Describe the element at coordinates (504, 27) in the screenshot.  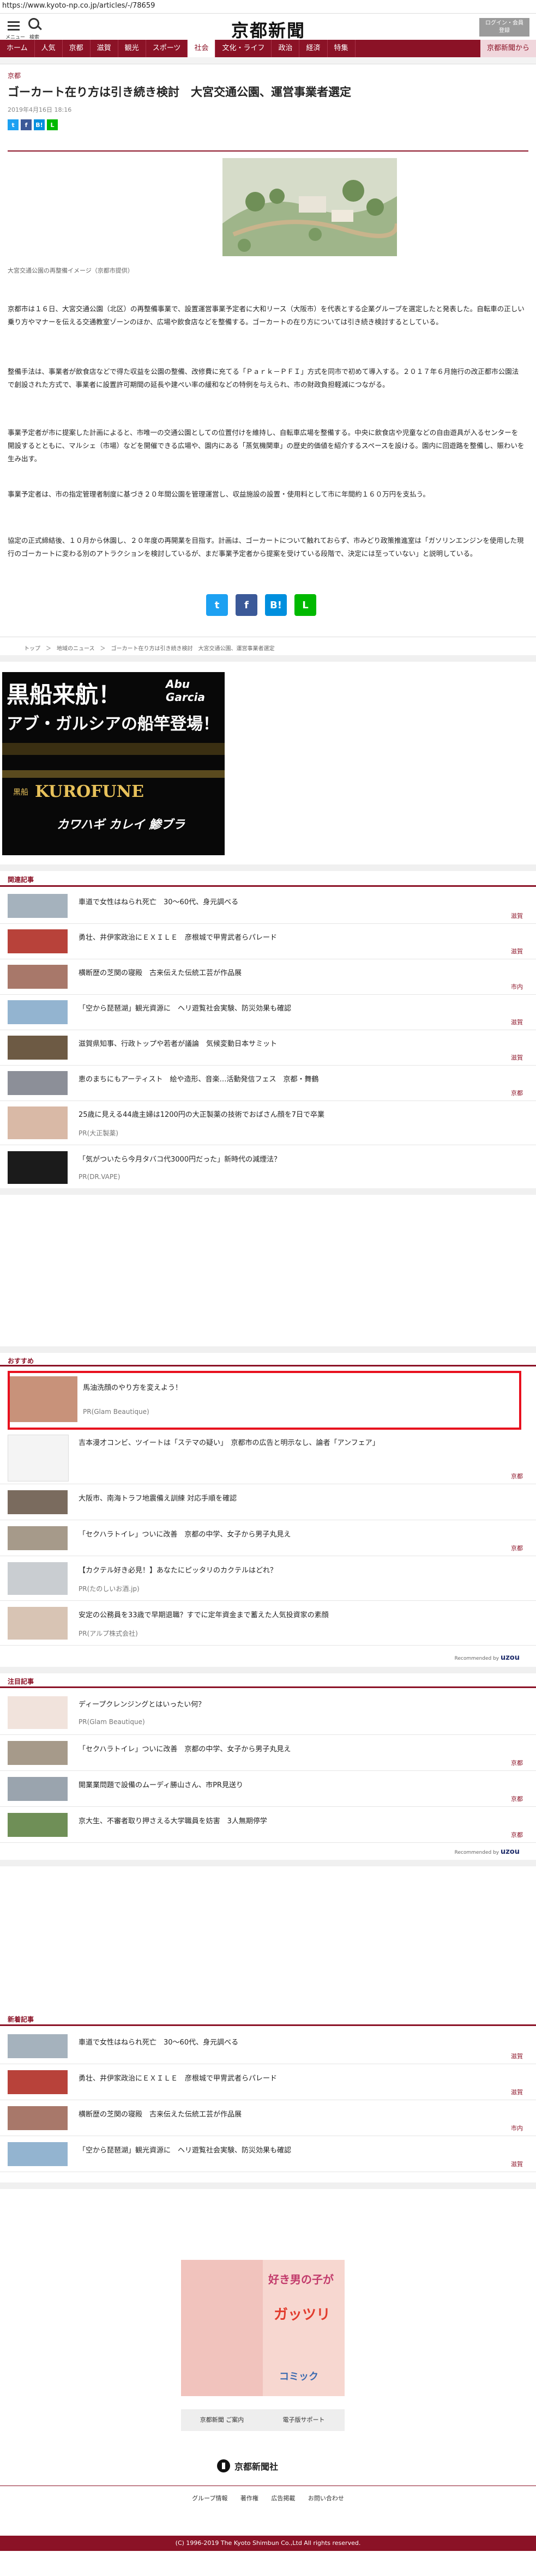
I see `login-button: ログイン・会員 登録` at that location.